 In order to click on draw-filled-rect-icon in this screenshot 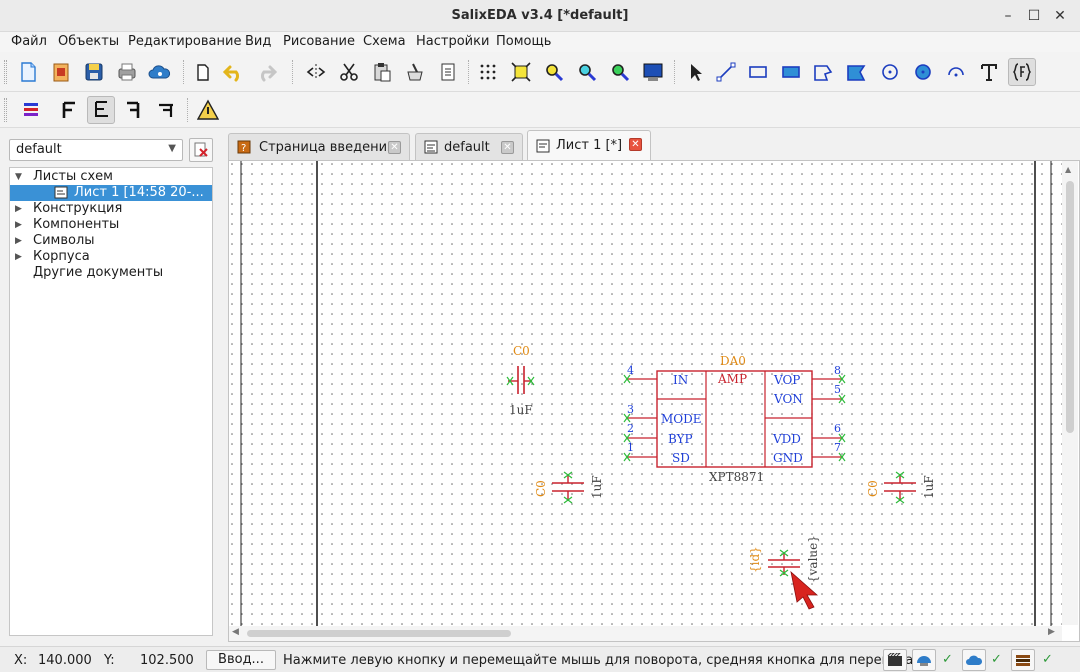, I will do `click(791, 72)`.